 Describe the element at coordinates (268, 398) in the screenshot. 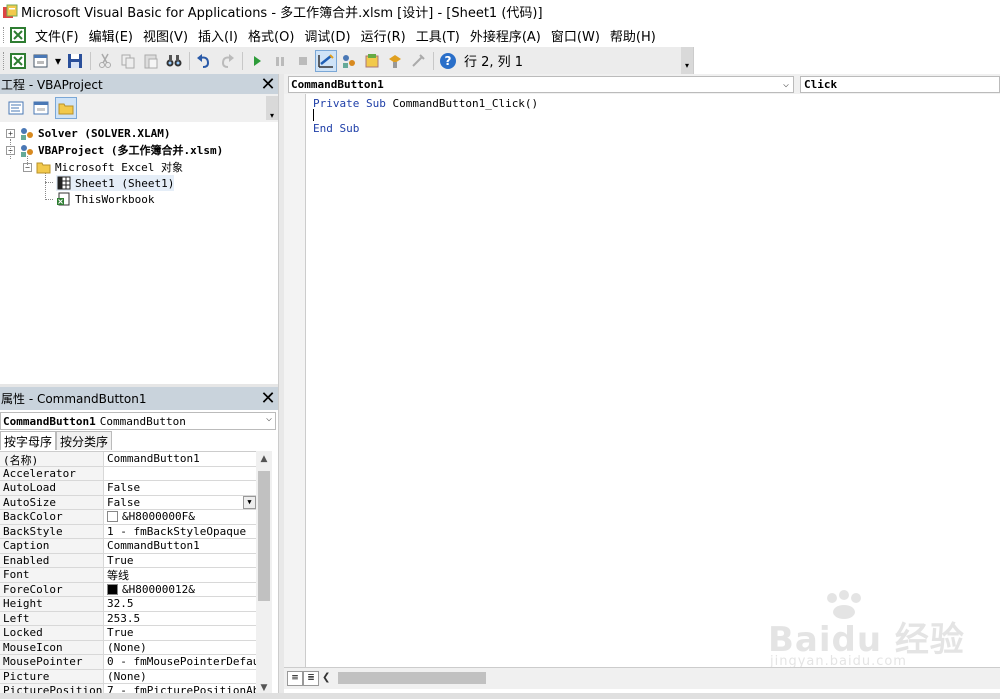

I see `properties-pane-close-icon: ✕` at that location.